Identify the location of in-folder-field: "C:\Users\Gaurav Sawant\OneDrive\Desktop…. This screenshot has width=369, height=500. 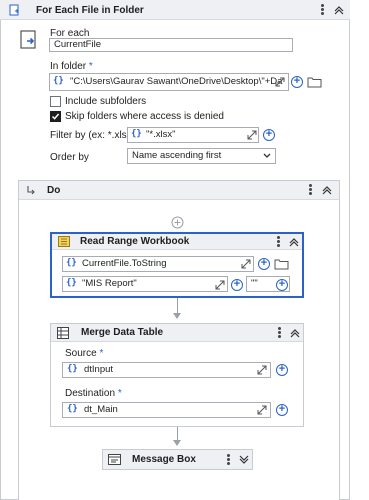
(169, 82).